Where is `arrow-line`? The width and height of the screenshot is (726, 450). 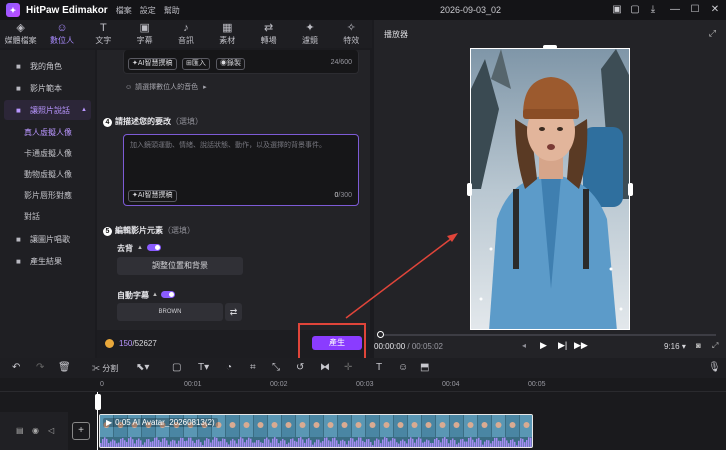 arrow-line is located at coordinates (399, 278).